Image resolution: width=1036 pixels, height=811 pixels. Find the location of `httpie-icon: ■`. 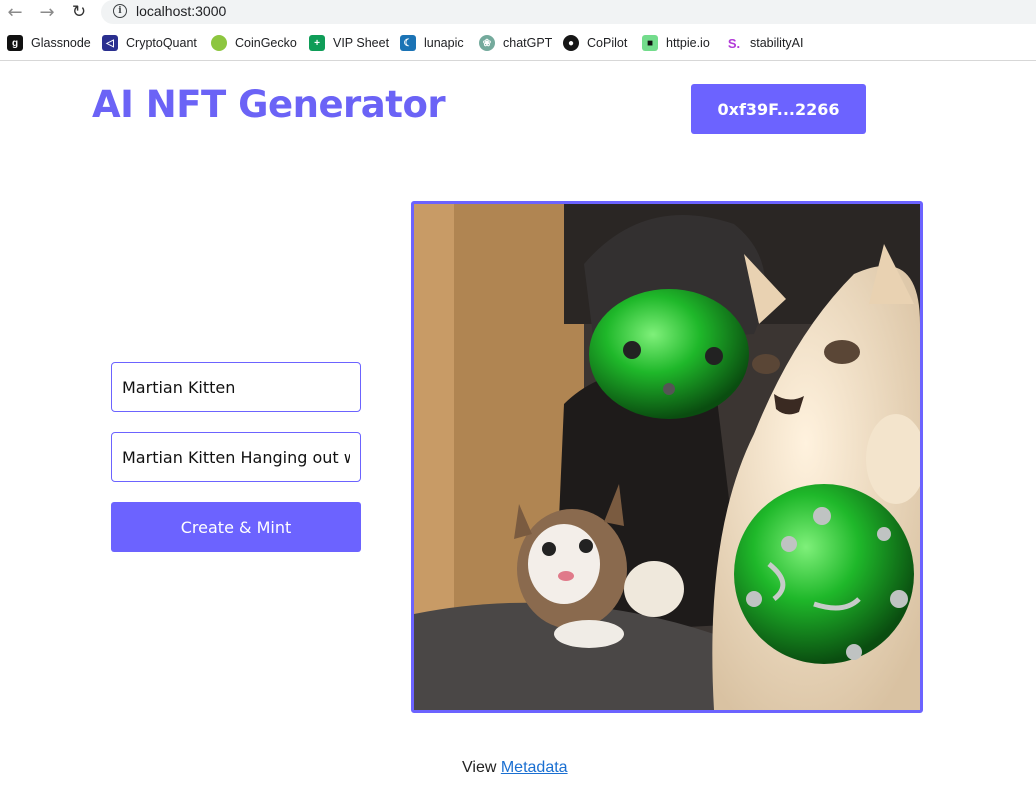

httpie-icon: ■ is located at coordinates (650, 43).